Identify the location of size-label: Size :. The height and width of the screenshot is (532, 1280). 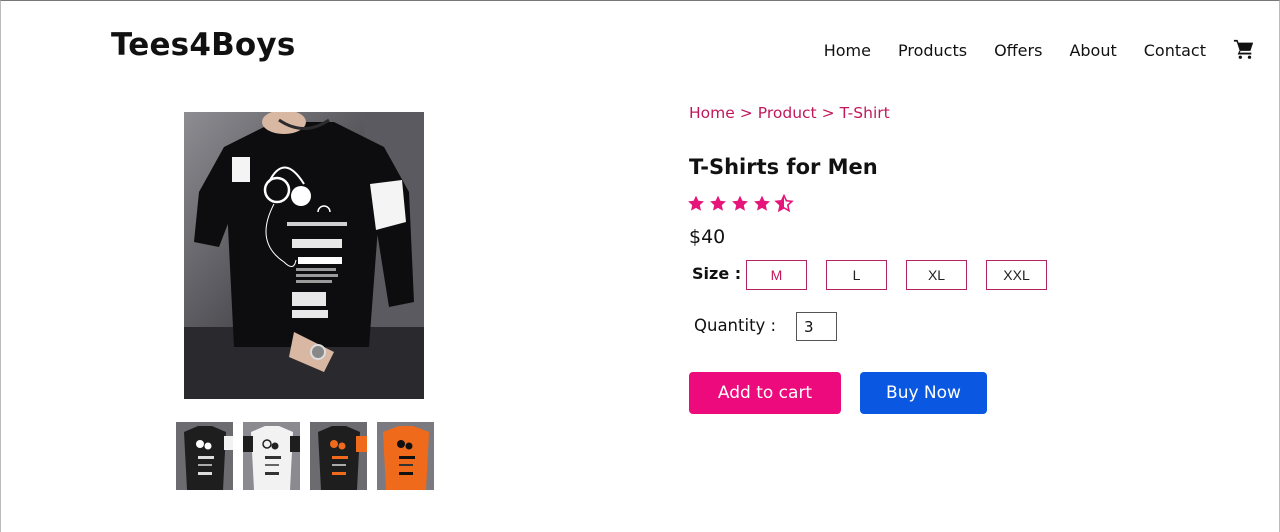
(717, 273).